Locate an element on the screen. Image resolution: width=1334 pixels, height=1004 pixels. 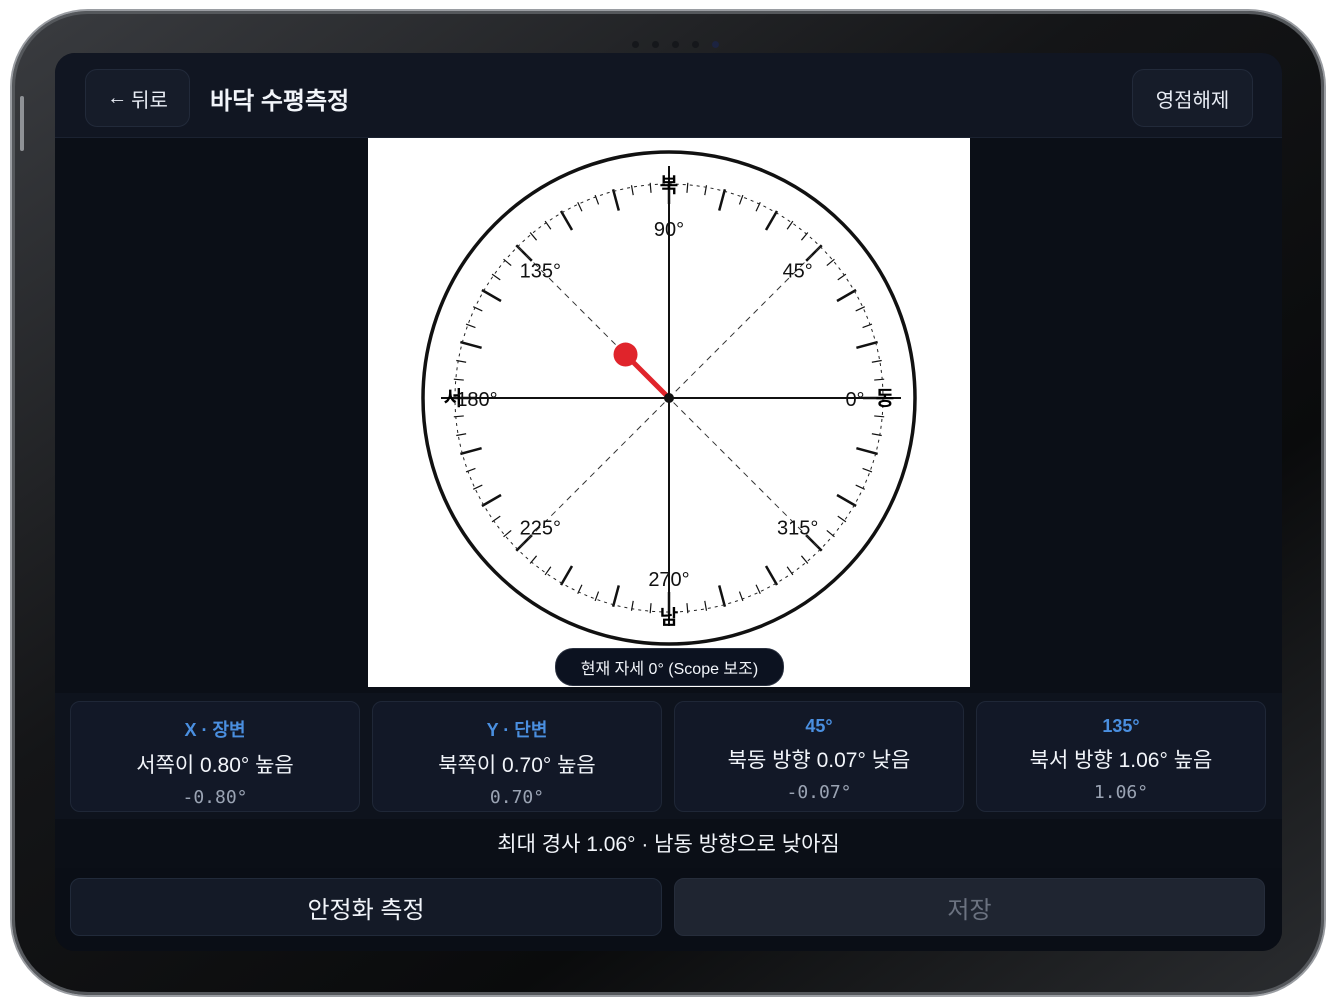
card-y-axis: Y · 단변 북쪽이 0.70° 높음 0.70° is located at coordinates (517, 756).